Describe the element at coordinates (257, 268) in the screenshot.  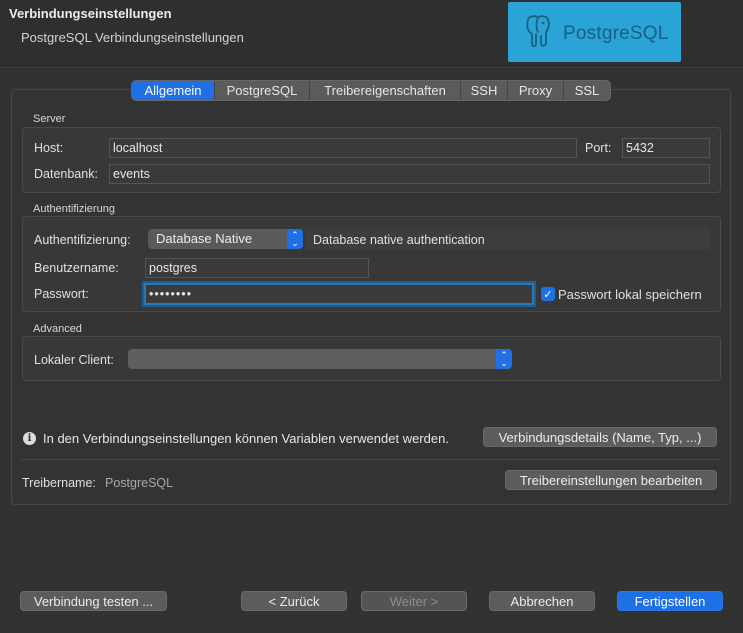
I see `username-input: postgres` at that location.